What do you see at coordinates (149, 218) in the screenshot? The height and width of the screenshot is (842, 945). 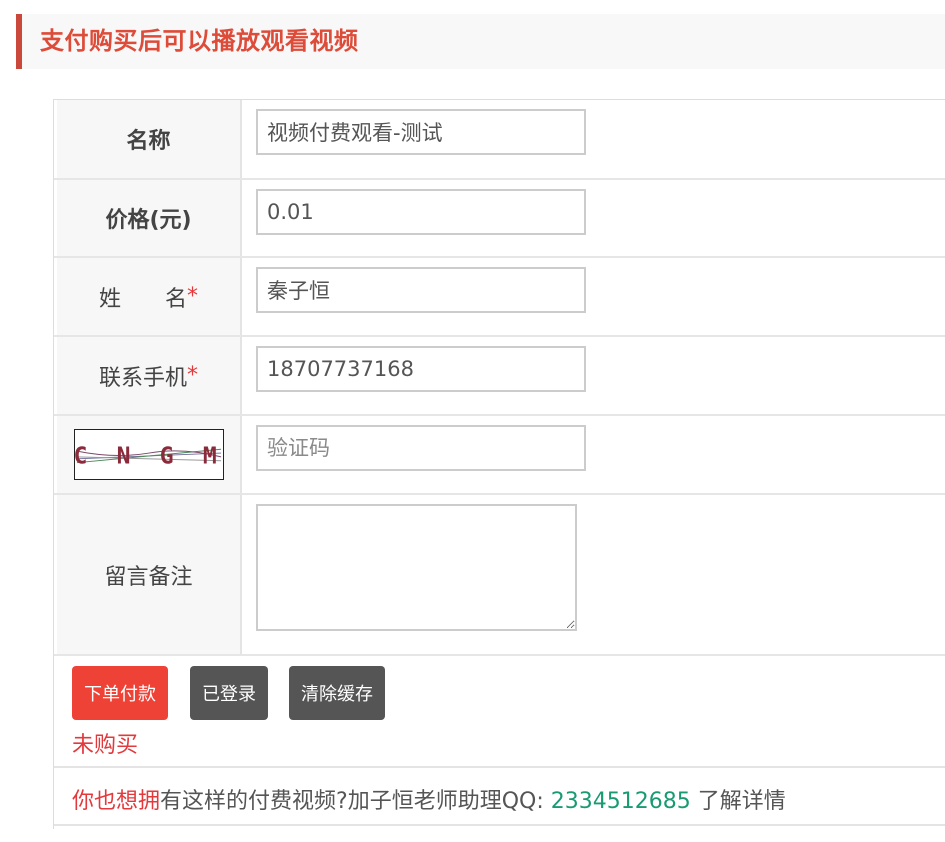 I see `price-label: 价格(元)` at bounding box center [149, 218].